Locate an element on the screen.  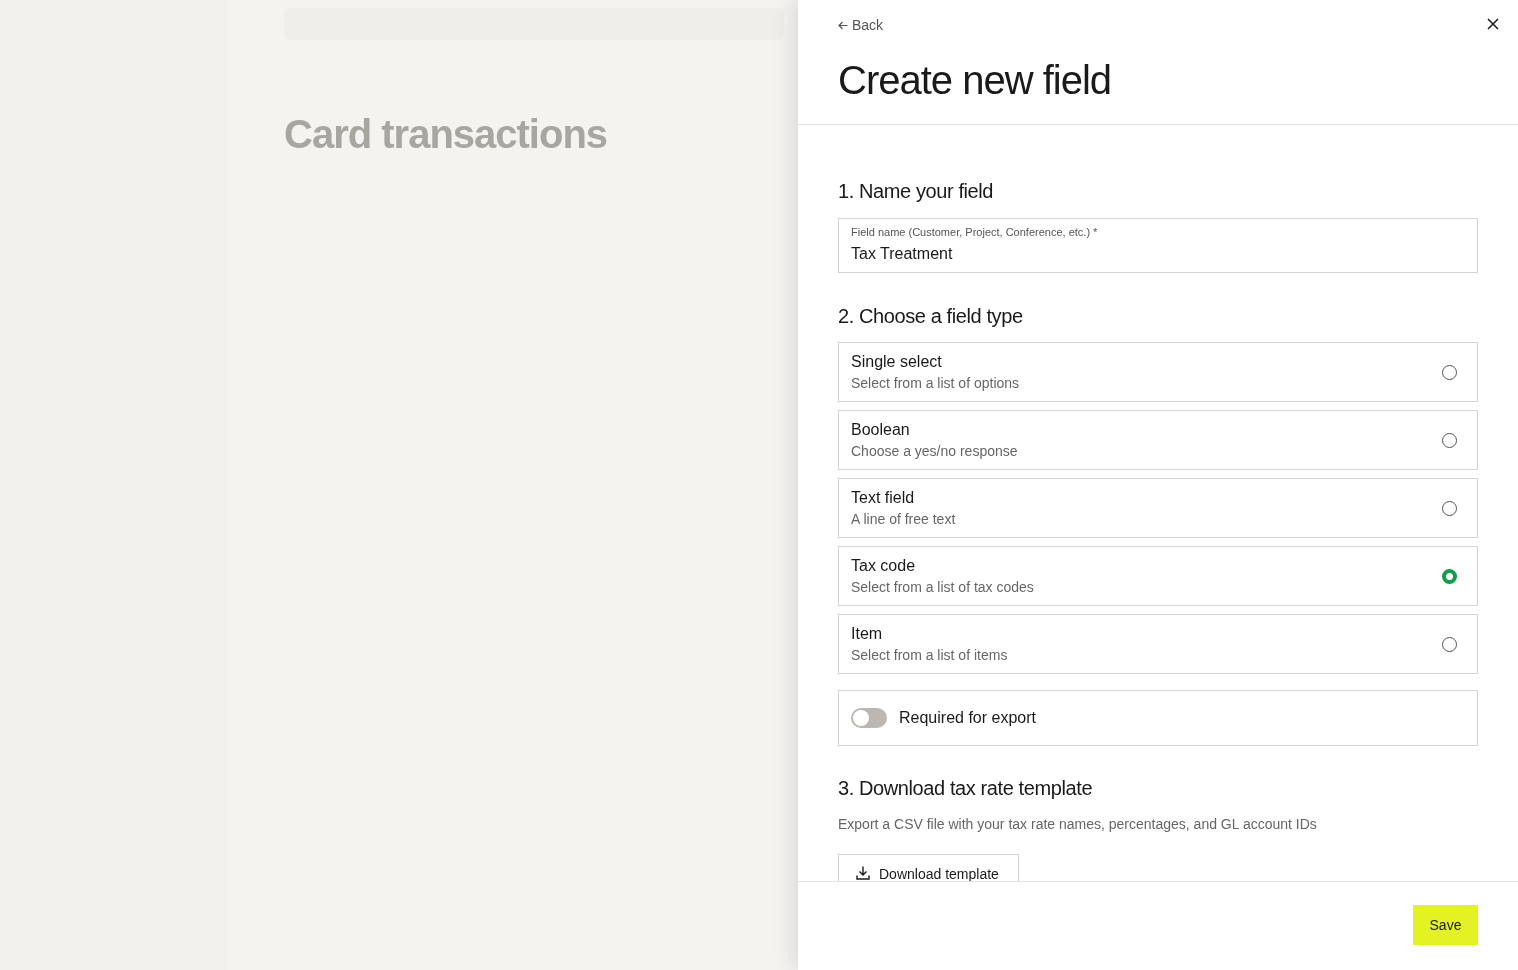
download-template-button: Download template is located at coordinates (928, 867).